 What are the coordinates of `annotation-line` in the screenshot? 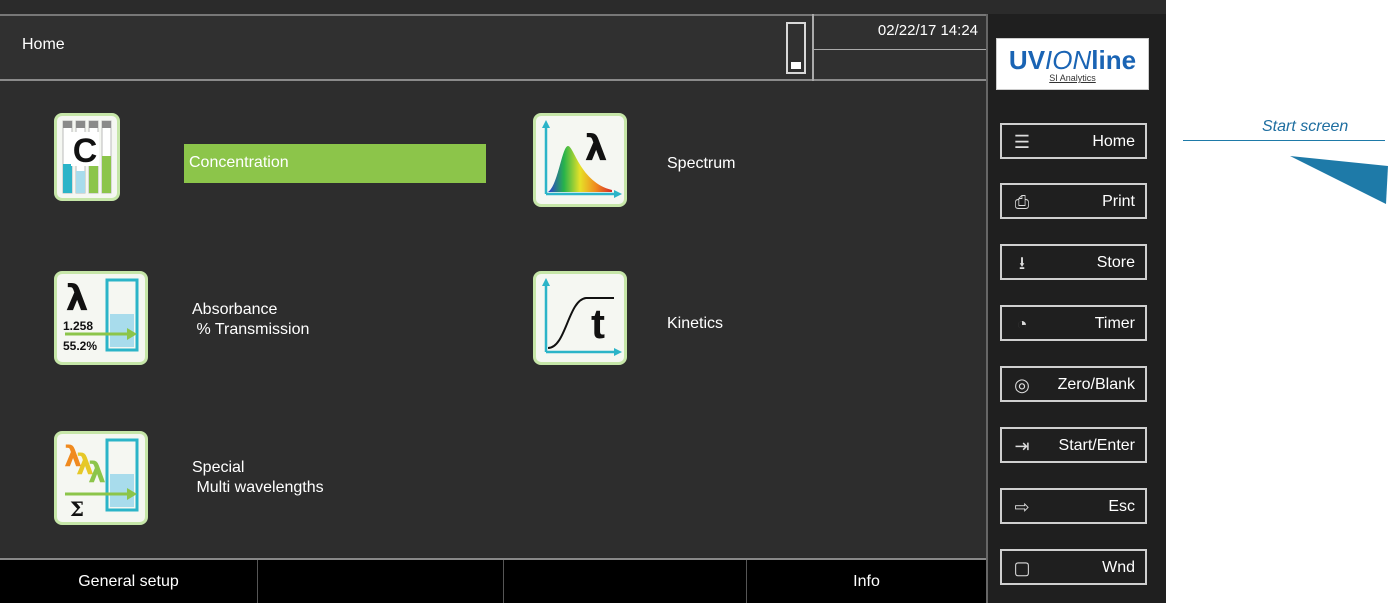 It's located at (1284, 140).